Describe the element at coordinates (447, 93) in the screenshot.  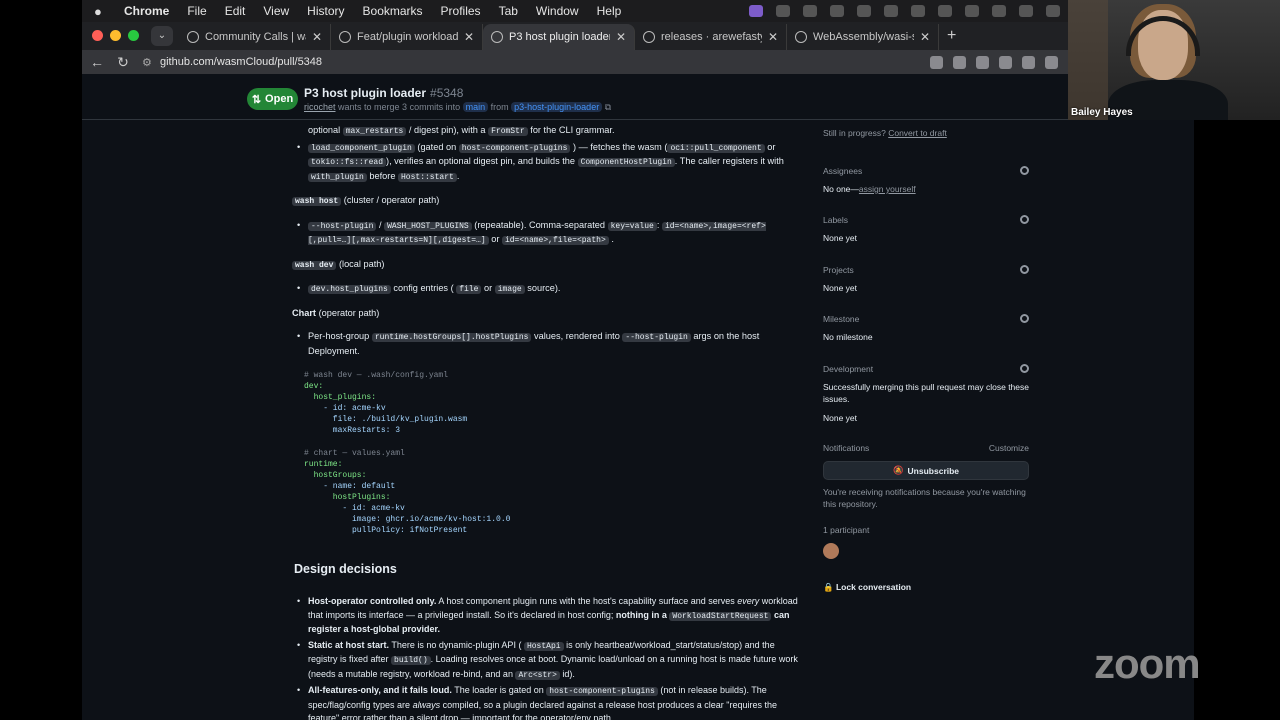
I see `pr-number: #5348` at that location.